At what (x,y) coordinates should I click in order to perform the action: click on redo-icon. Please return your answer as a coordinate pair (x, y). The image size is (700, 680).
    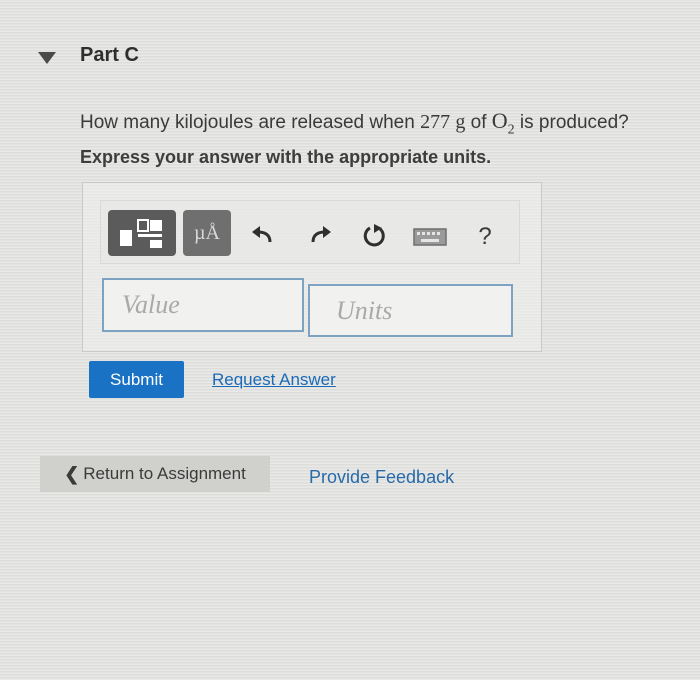
    Looking at the image, I should click on (321, 234).